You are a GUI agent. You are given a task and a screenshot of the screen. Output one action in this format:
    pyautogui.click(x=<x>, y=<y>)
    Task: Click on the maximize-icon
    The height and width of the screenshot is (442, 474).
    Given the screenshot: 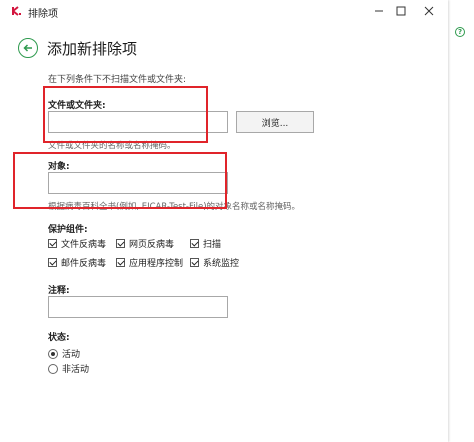 What is the action you would take?
    pyautogui.click(x=401, y=11)
    